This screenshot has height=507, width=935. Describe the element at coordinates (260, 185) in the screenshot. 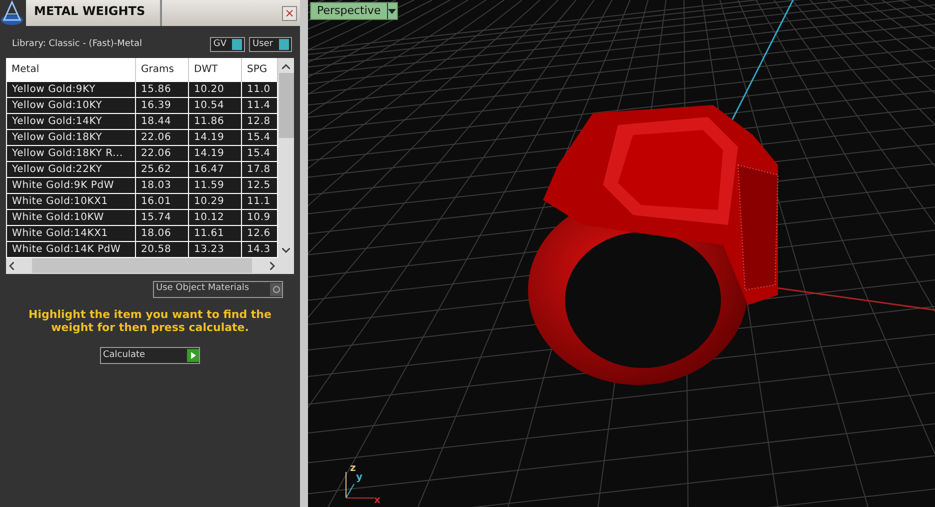

I see `table-cell: 12.5` at that location.